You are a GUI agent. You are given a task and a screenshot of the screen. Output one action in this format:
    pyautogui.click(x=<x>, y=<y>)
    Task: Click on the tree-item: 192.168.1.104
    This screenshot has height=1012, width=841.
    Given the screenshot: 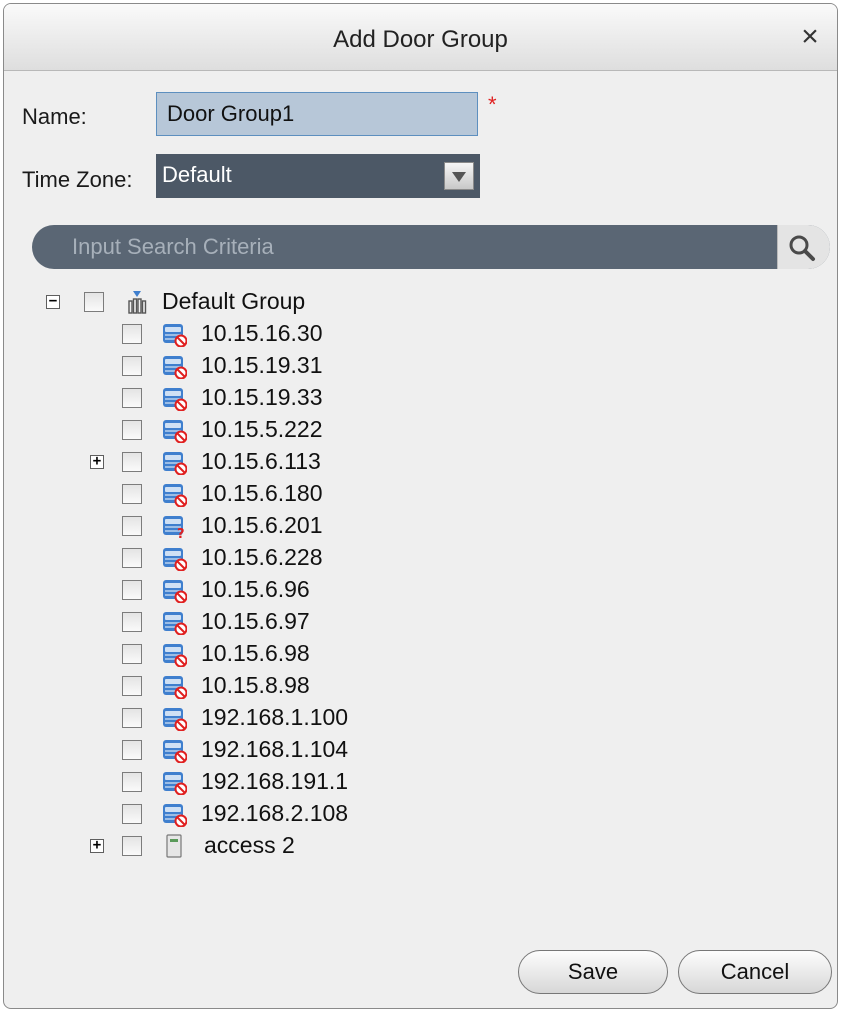 What is the action you would take?
    pyautogui.click(x=304, y=750)
    